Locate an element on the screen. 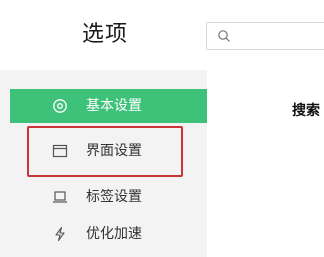  search-input is located at coordinates (280, 35).